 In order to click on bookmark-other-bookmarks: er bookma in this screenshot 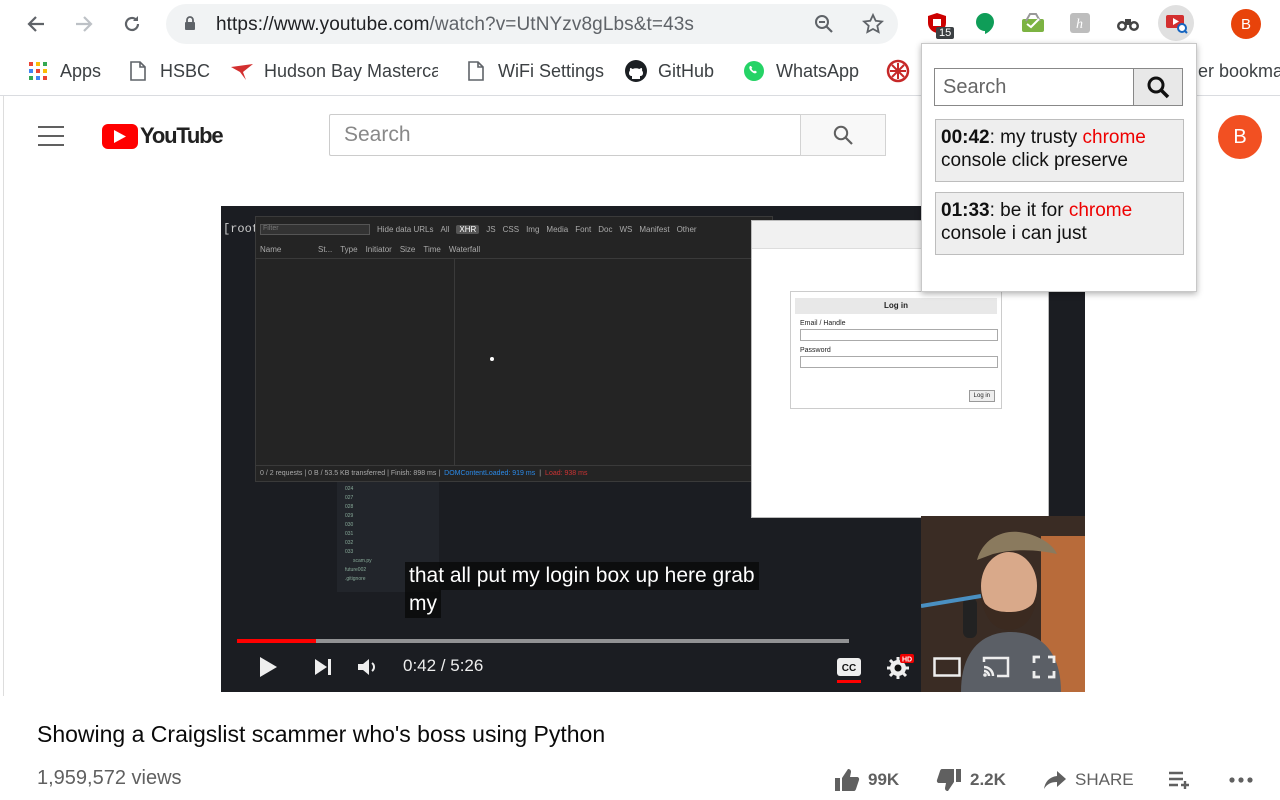, I will do `click(1239, 71)`.